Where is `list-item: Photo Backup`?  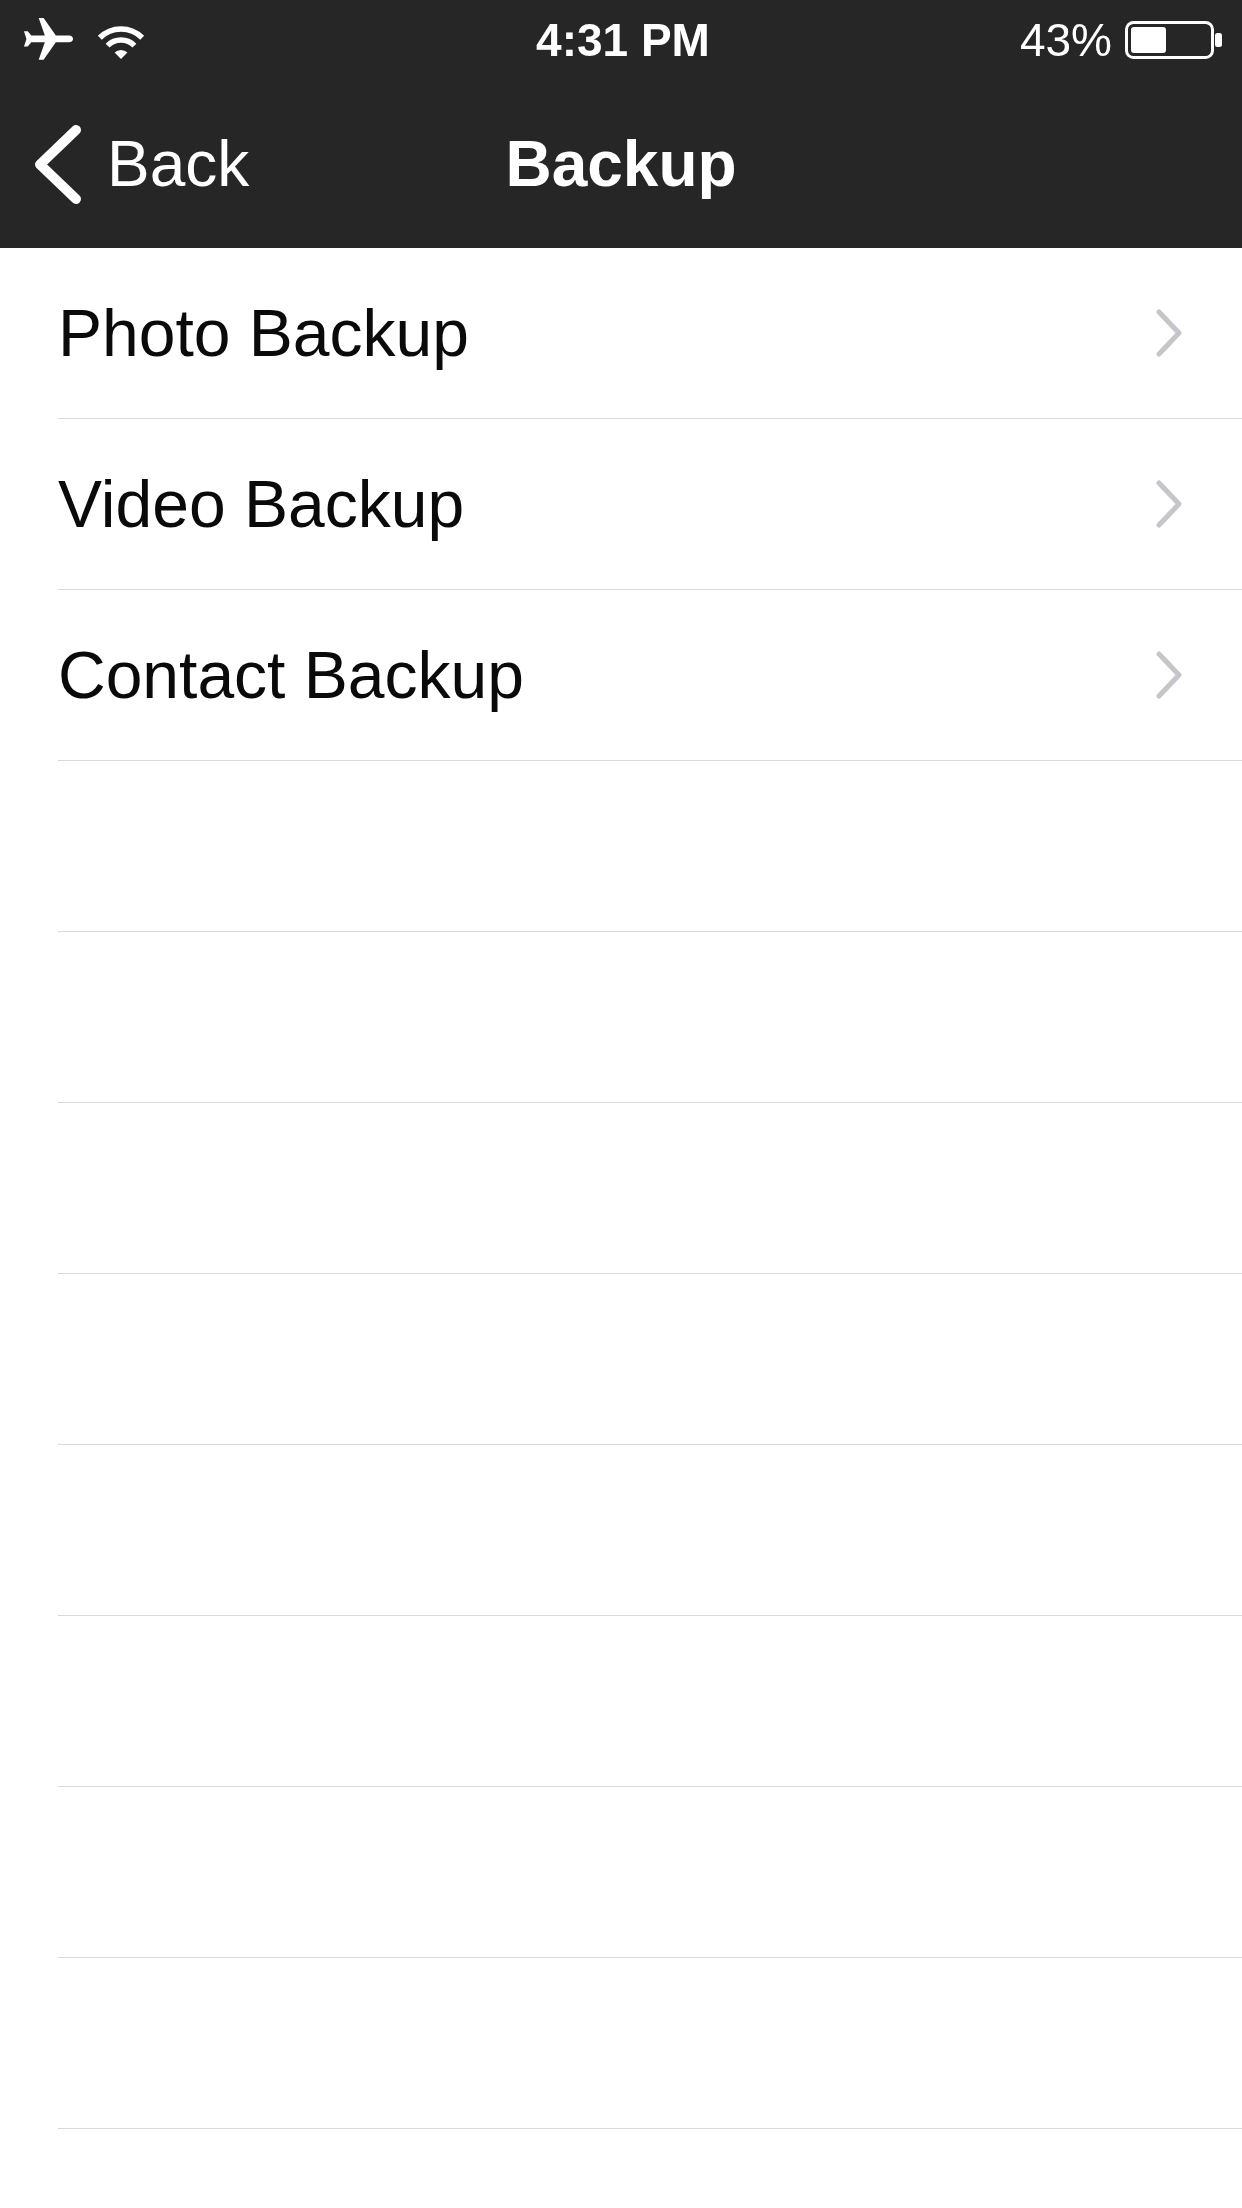 list-item: Photo Backup is located at coordinates (650, 333).